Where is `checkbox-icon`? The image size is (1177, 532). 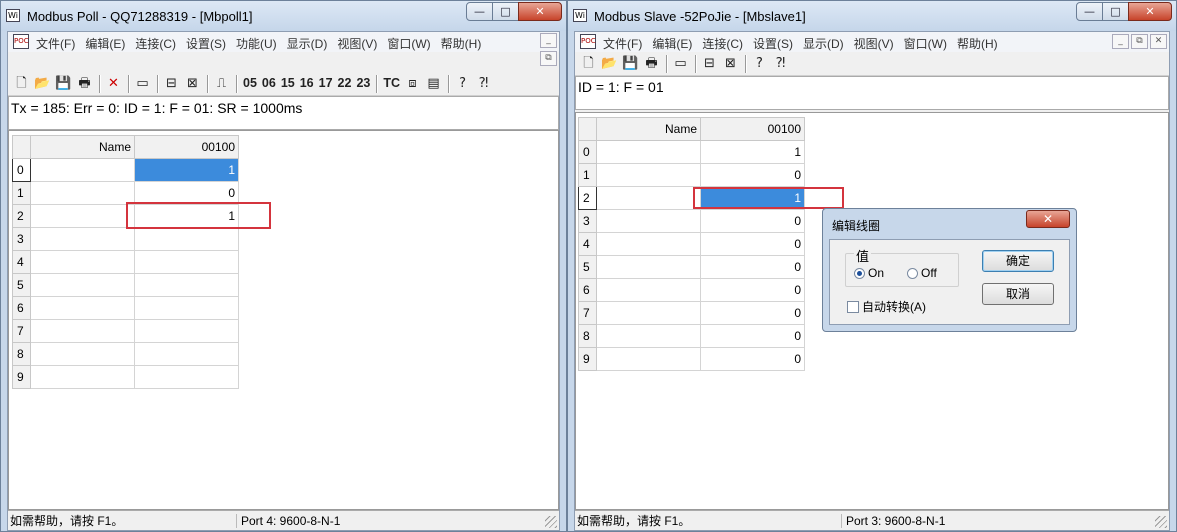
checkbox-icon is located at coordinates (853, 306).